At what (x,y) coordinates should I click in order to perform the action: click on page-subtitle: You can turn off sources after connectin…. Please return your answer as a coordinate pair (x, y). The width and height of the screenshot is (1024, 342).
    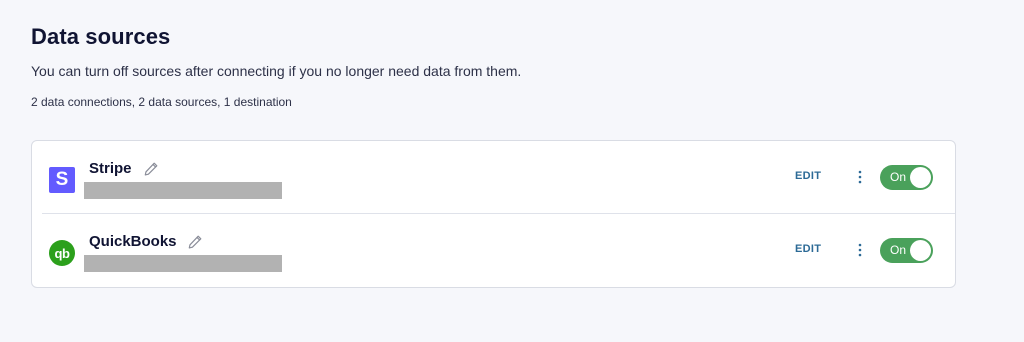
    Looking at the image, I should click on (276, 71).